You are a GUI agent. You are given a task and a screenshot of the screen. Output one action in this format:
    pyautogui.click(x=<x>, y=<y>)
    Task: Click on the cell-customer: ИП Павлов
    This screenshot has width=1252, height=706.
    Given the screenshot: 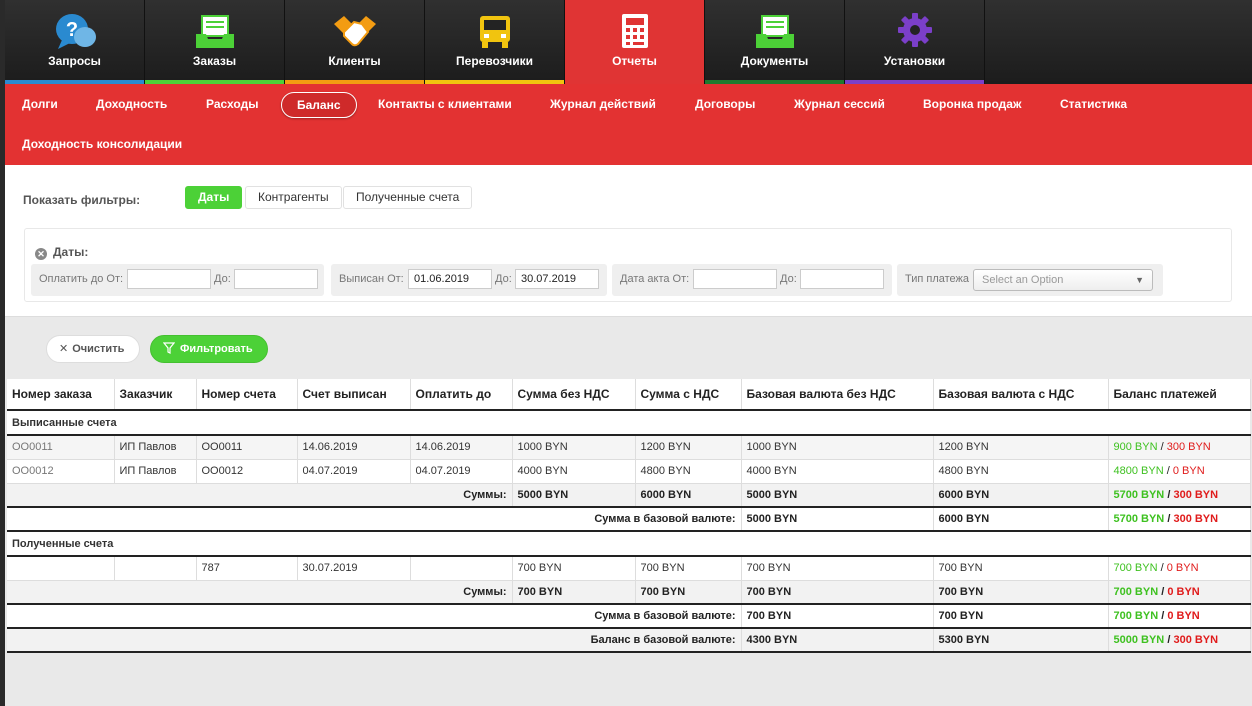 What is the action you would take?
    pyautogui.click(x=155, y=471)
    